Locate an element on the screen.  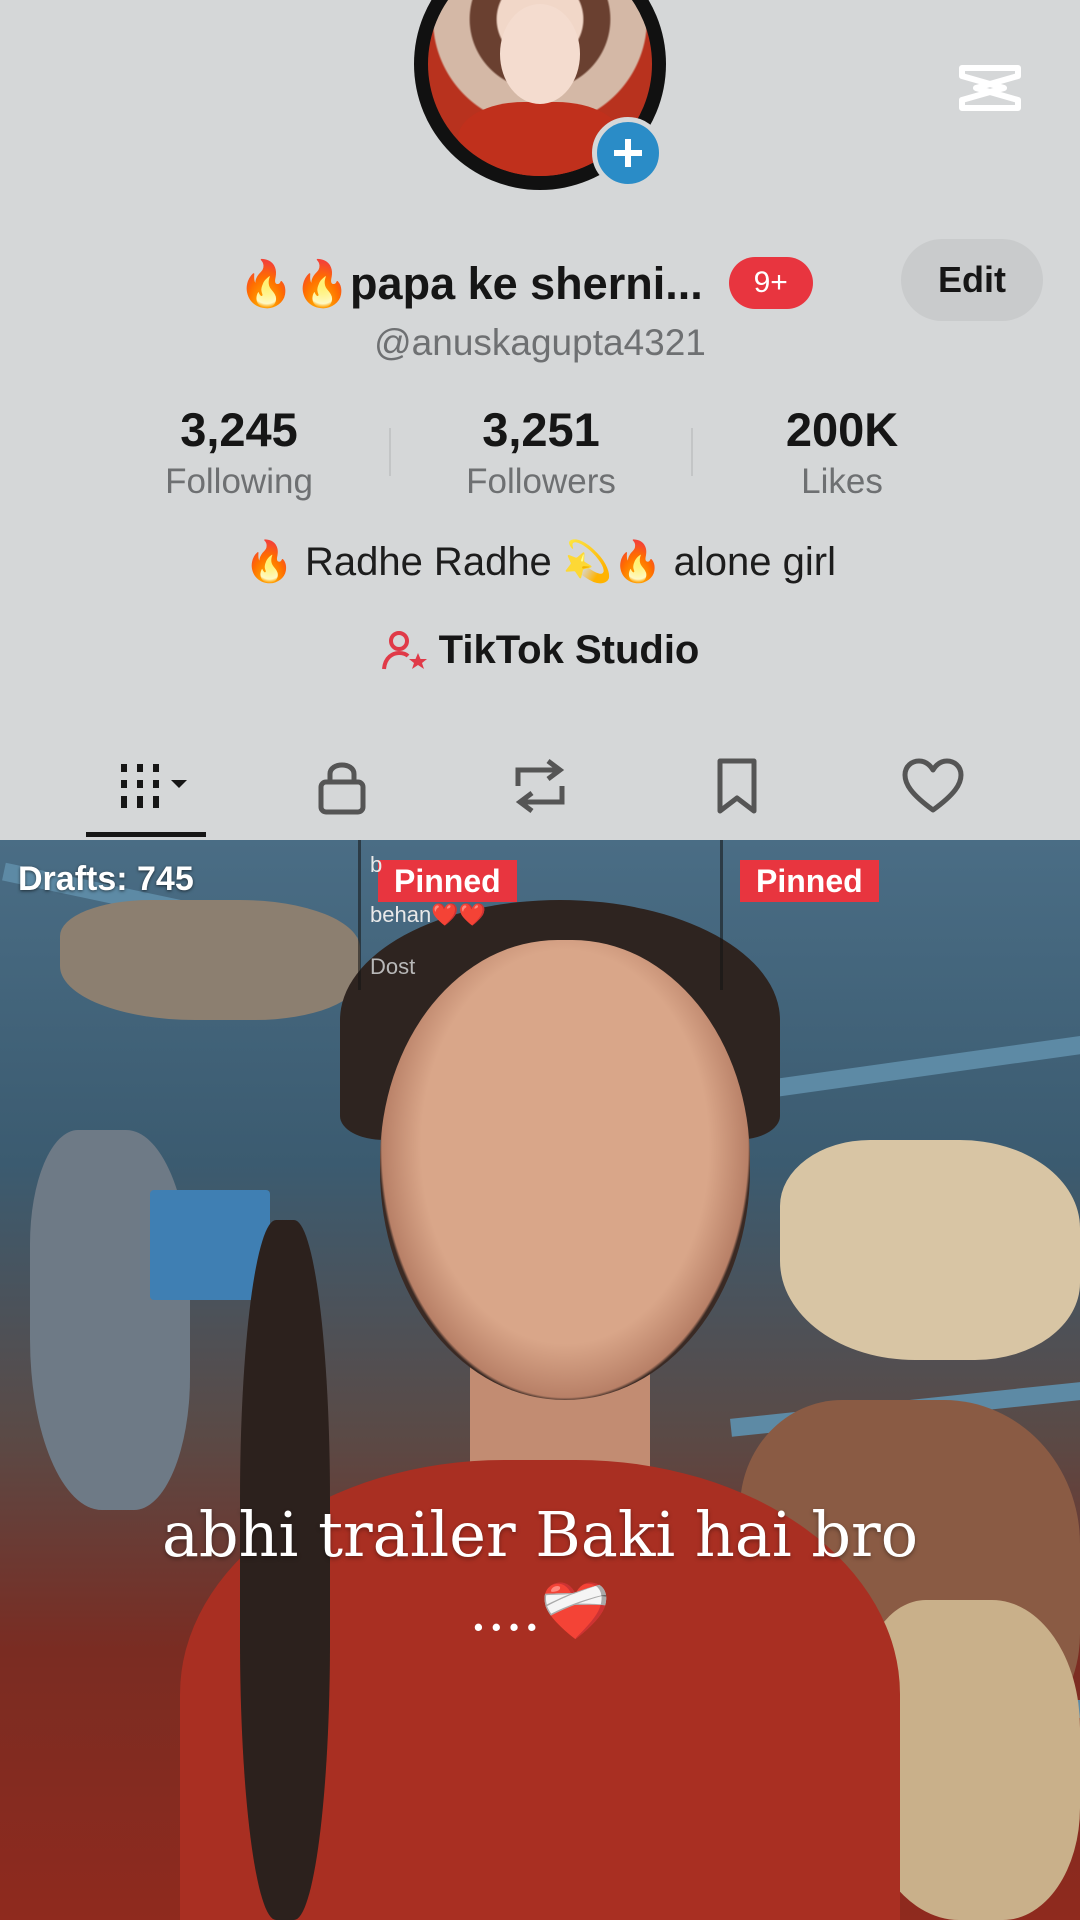
stat-likes: 200K Likes is located at coordinates (842, 454).